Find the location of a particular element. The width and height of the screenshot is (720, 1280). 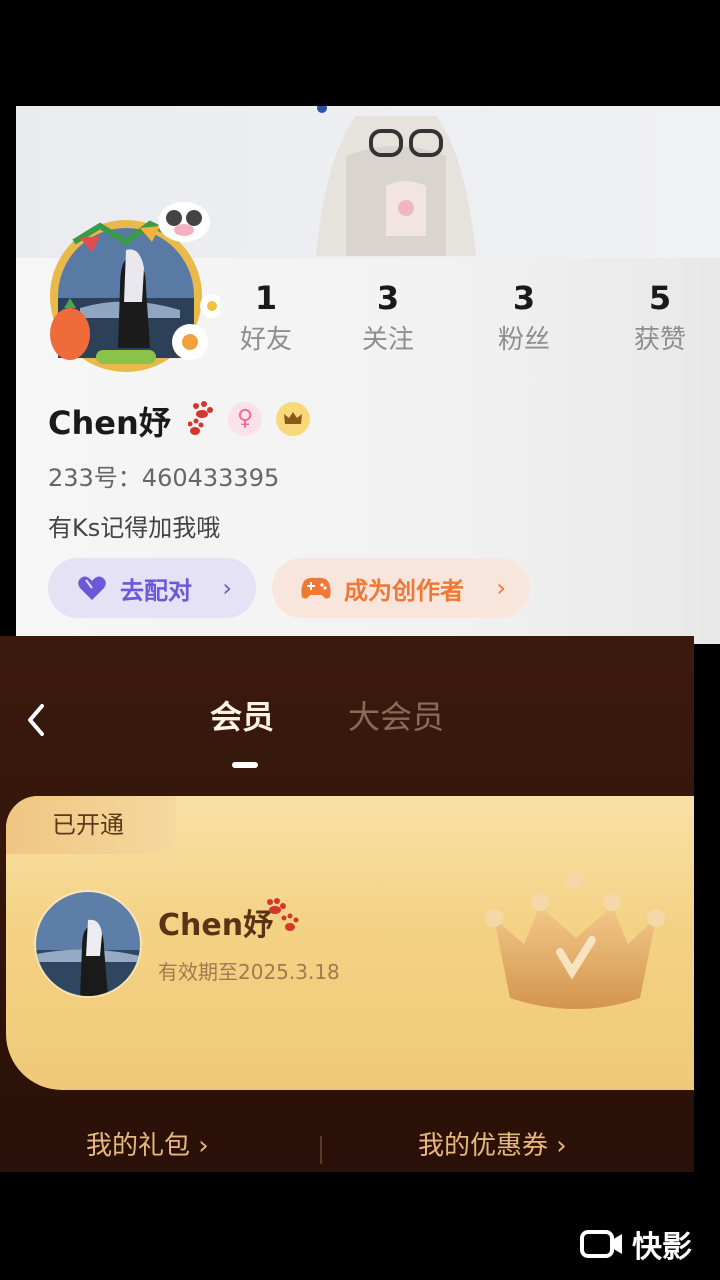

video-camera-icon is located at coordinates (601, 1244).